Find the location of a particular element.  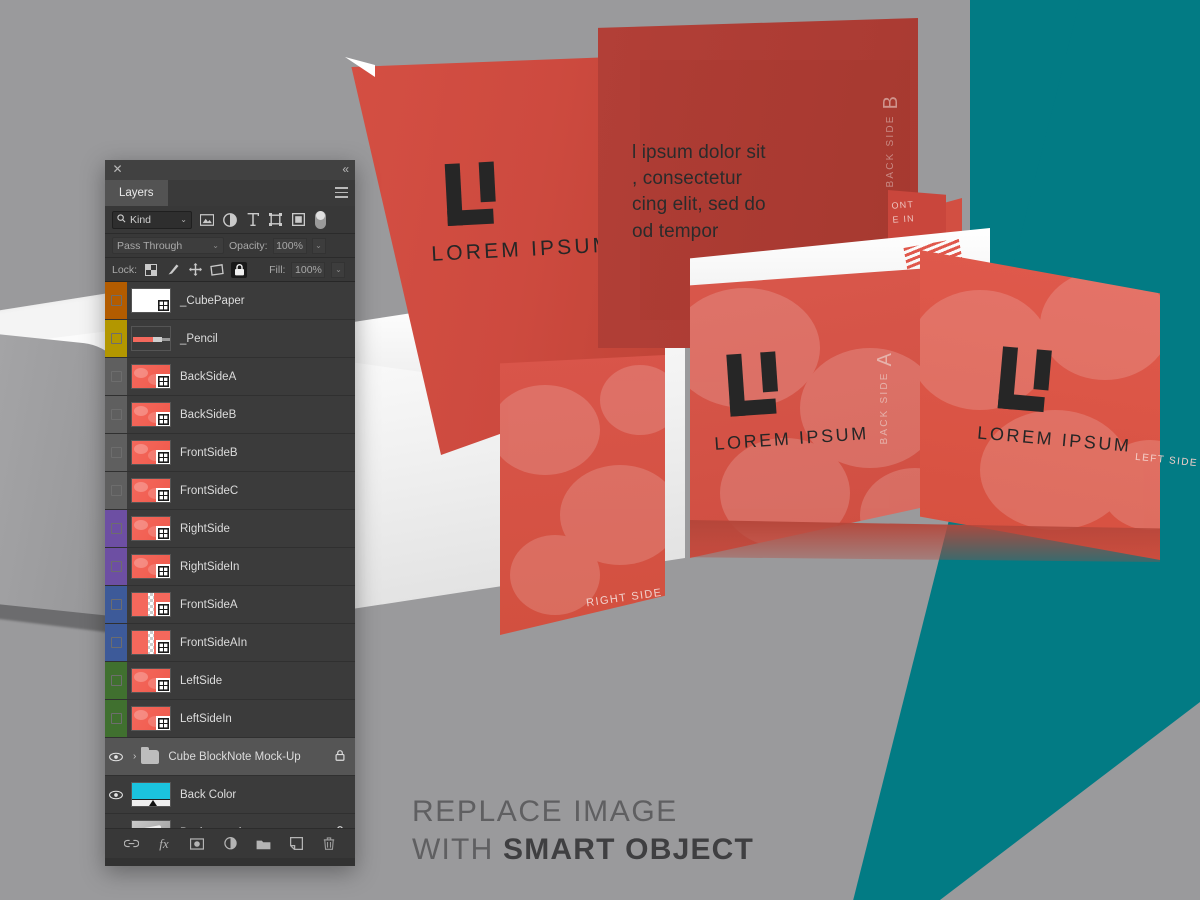

label-back-side-a-letter: A is located at coordinates (885, 359).